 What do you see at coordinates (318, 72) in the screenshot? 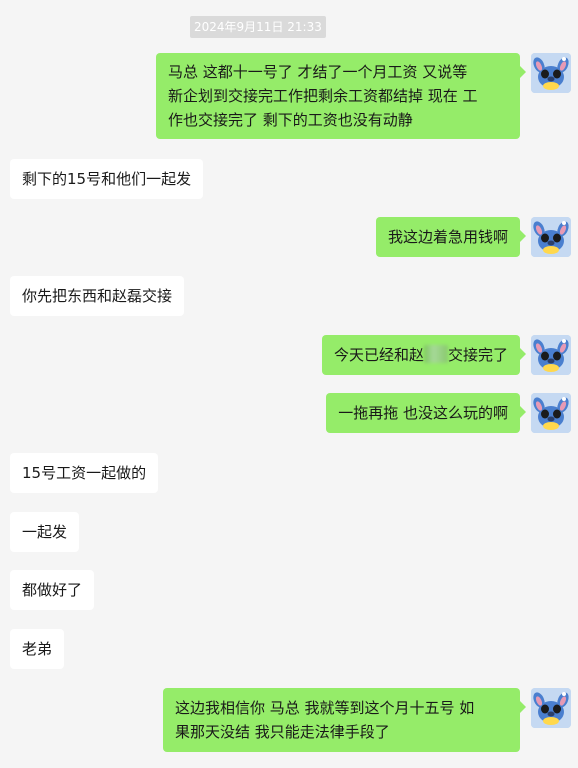
I see `message-line: 马总 这都十一号了 才结了一个月工资 又说等` at bounding box center [318, 72].